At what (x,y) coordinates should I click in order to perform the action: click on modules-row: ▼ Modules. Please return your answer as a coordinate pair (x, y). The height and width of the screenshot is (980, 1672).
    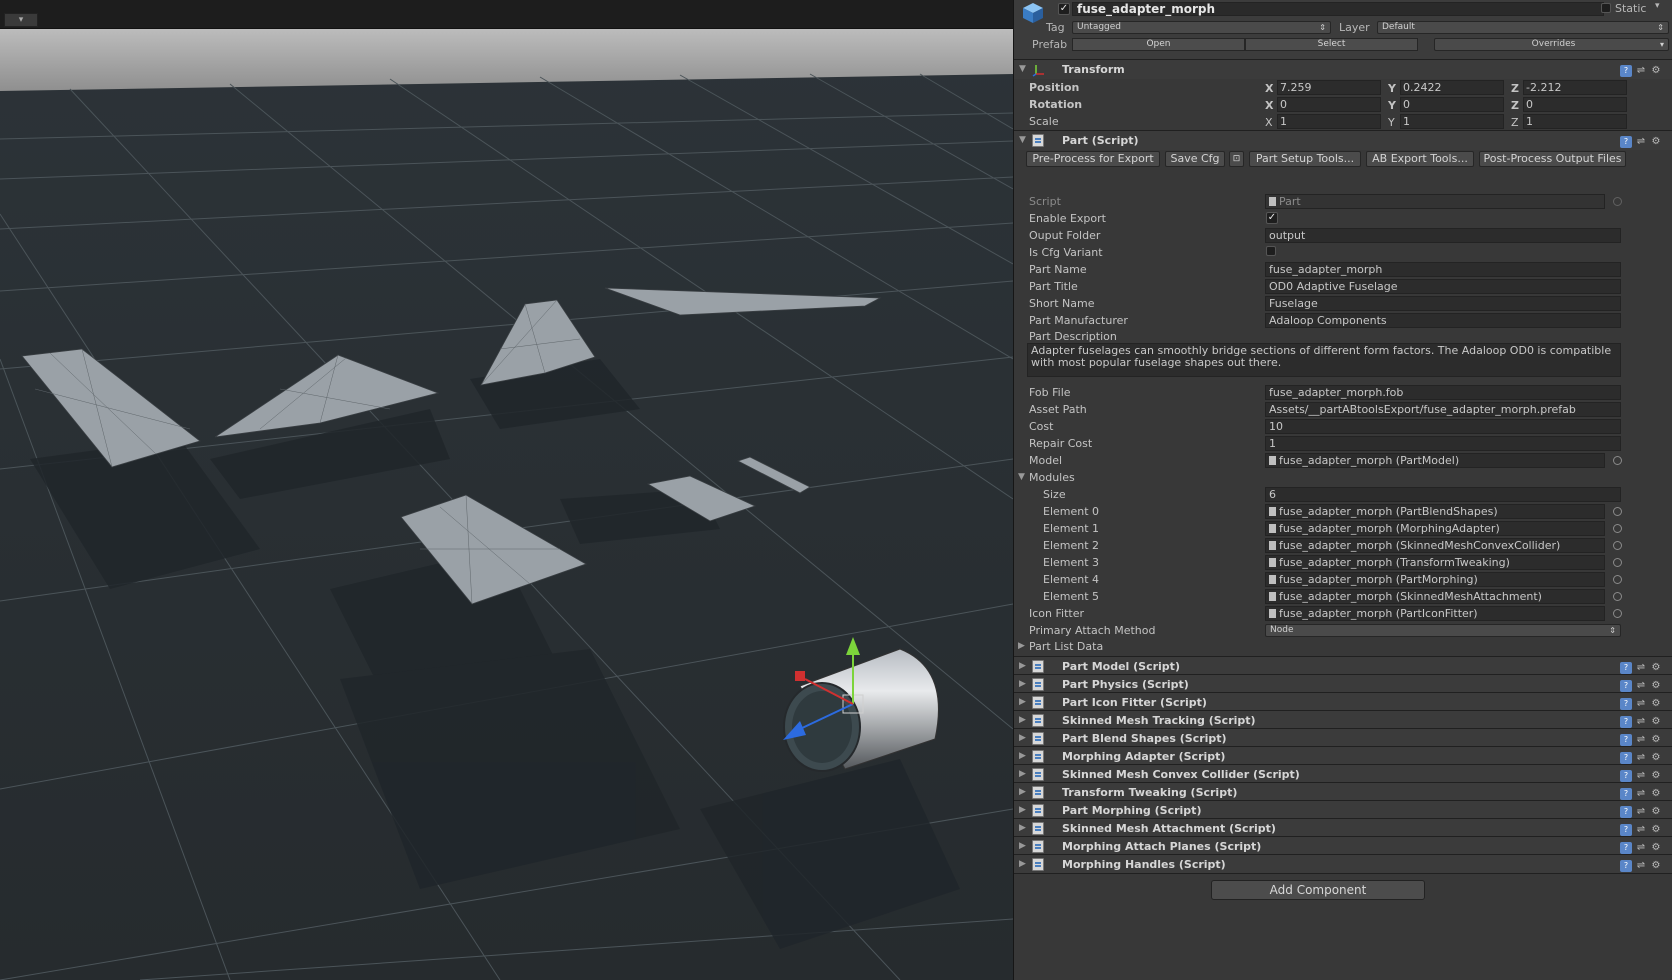
    Looking at the image, I should click on (1343, 477).